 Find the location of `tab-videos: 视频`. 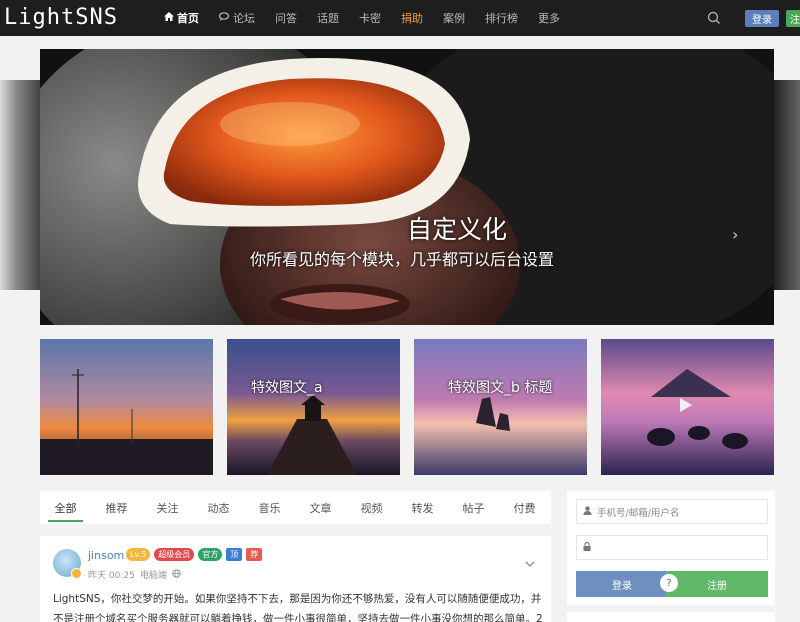

tab-videos: 视频 is located at coordinates (371, 508).